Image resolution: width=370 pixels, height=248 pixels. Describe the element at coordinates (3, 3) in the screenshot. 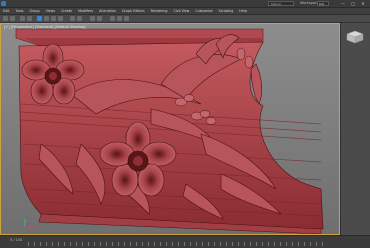

I see `app-logo-icon` at that location.